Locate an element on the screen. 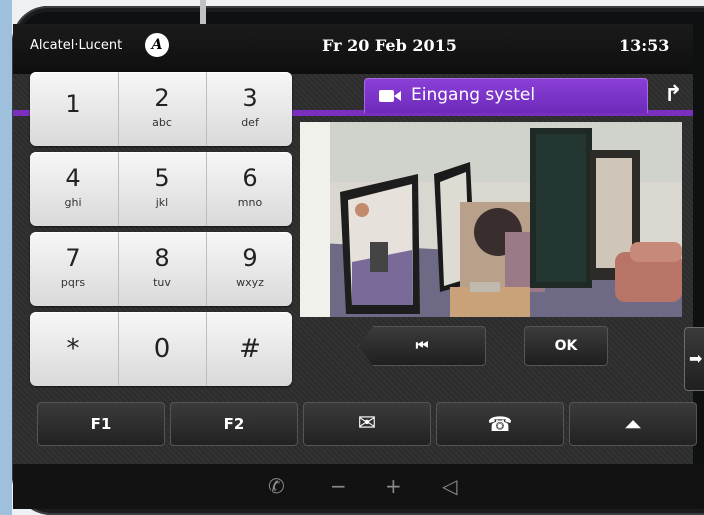  date-display: Fr 20 Feb 2015 is located at coordinates (389, 45).